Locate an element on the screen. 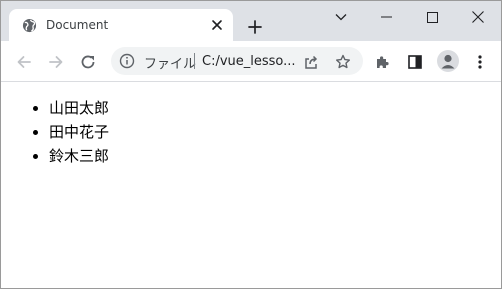 The width and height of the screenshot is (502, 289). tab-strip: Document is located at coordinates (251, 21).